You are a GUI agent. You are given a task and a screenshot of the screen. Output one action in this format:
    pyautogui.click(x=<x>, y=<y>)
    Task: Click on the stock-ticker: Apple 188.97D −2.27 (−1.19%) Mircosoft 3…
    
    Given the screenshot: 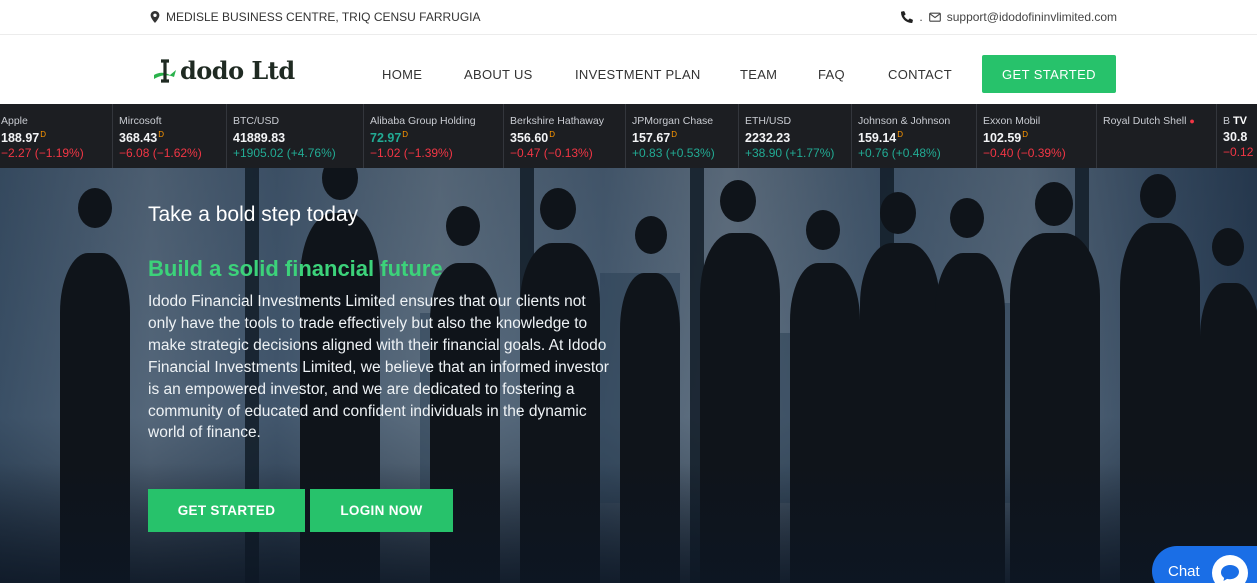 What is the action you would take?
    pyautogui.click(x=628, y=136)
    